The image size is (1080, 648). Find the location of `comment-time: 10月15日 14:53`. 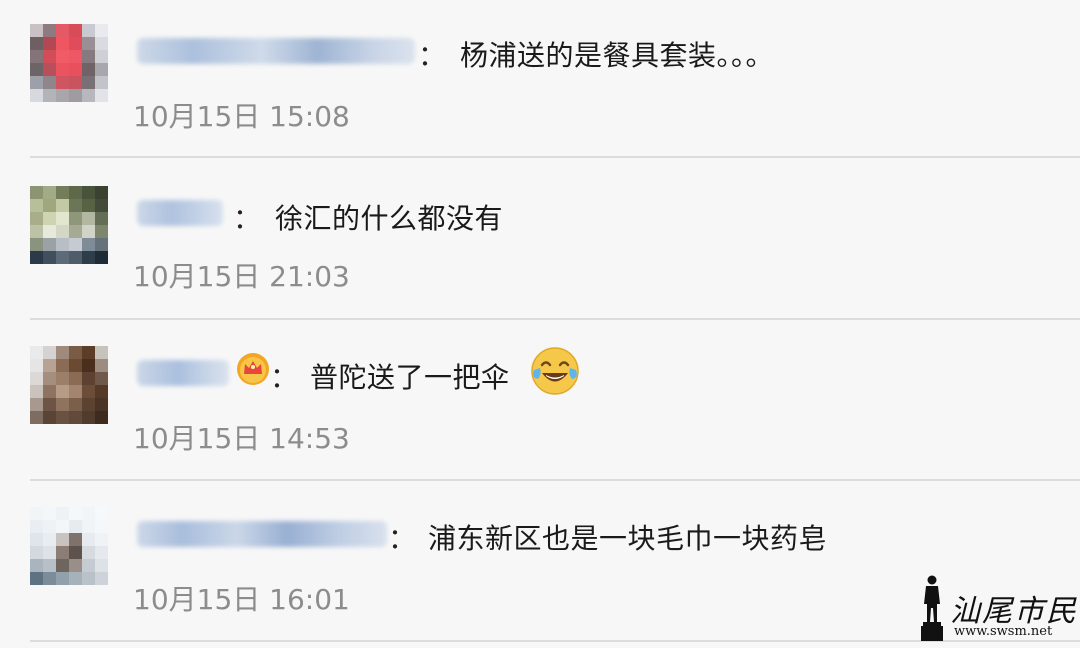

comment-time: 10月15日 14:53 is located at coordinates (241, 438).